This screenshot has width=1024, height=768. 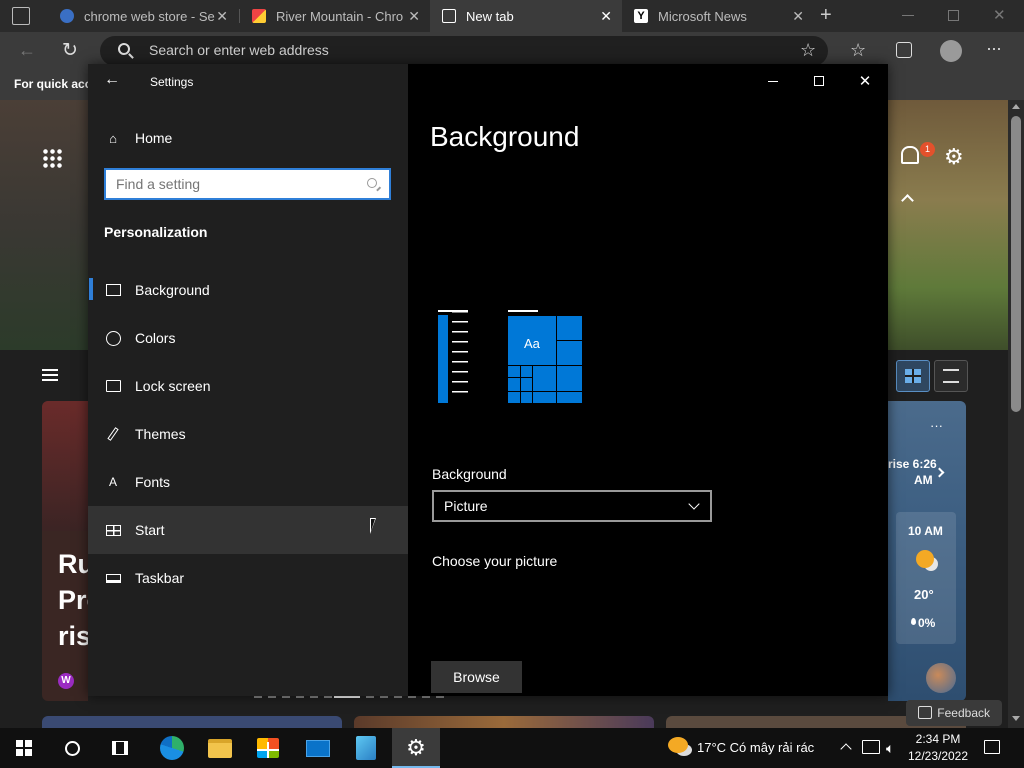 I want to click on partly-cloudy-icon, so click(x=925, y=559).